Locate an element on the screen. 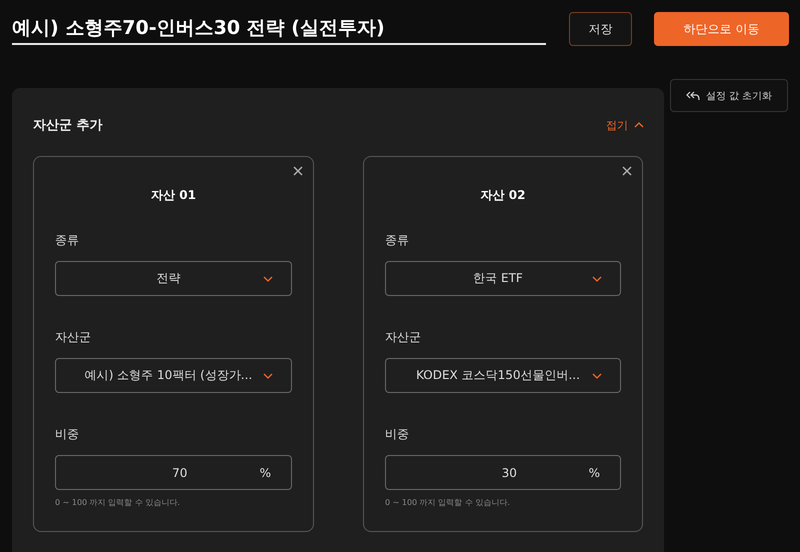 This screenshot has width=800, height=552. type-select: 전략 is located at coordinates (173, 278).